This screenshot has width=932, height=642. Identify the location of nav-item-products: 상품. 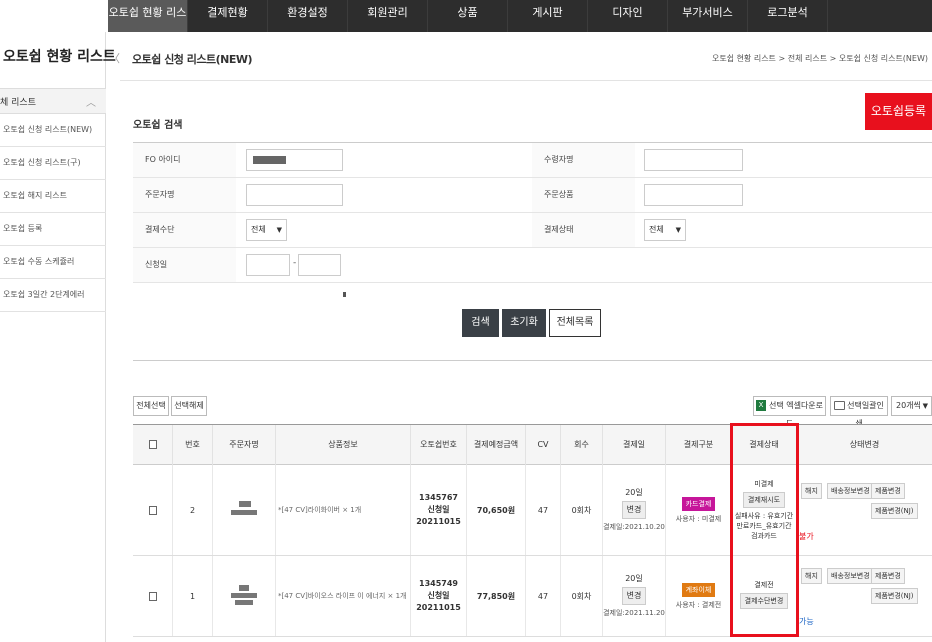
(468, 16).